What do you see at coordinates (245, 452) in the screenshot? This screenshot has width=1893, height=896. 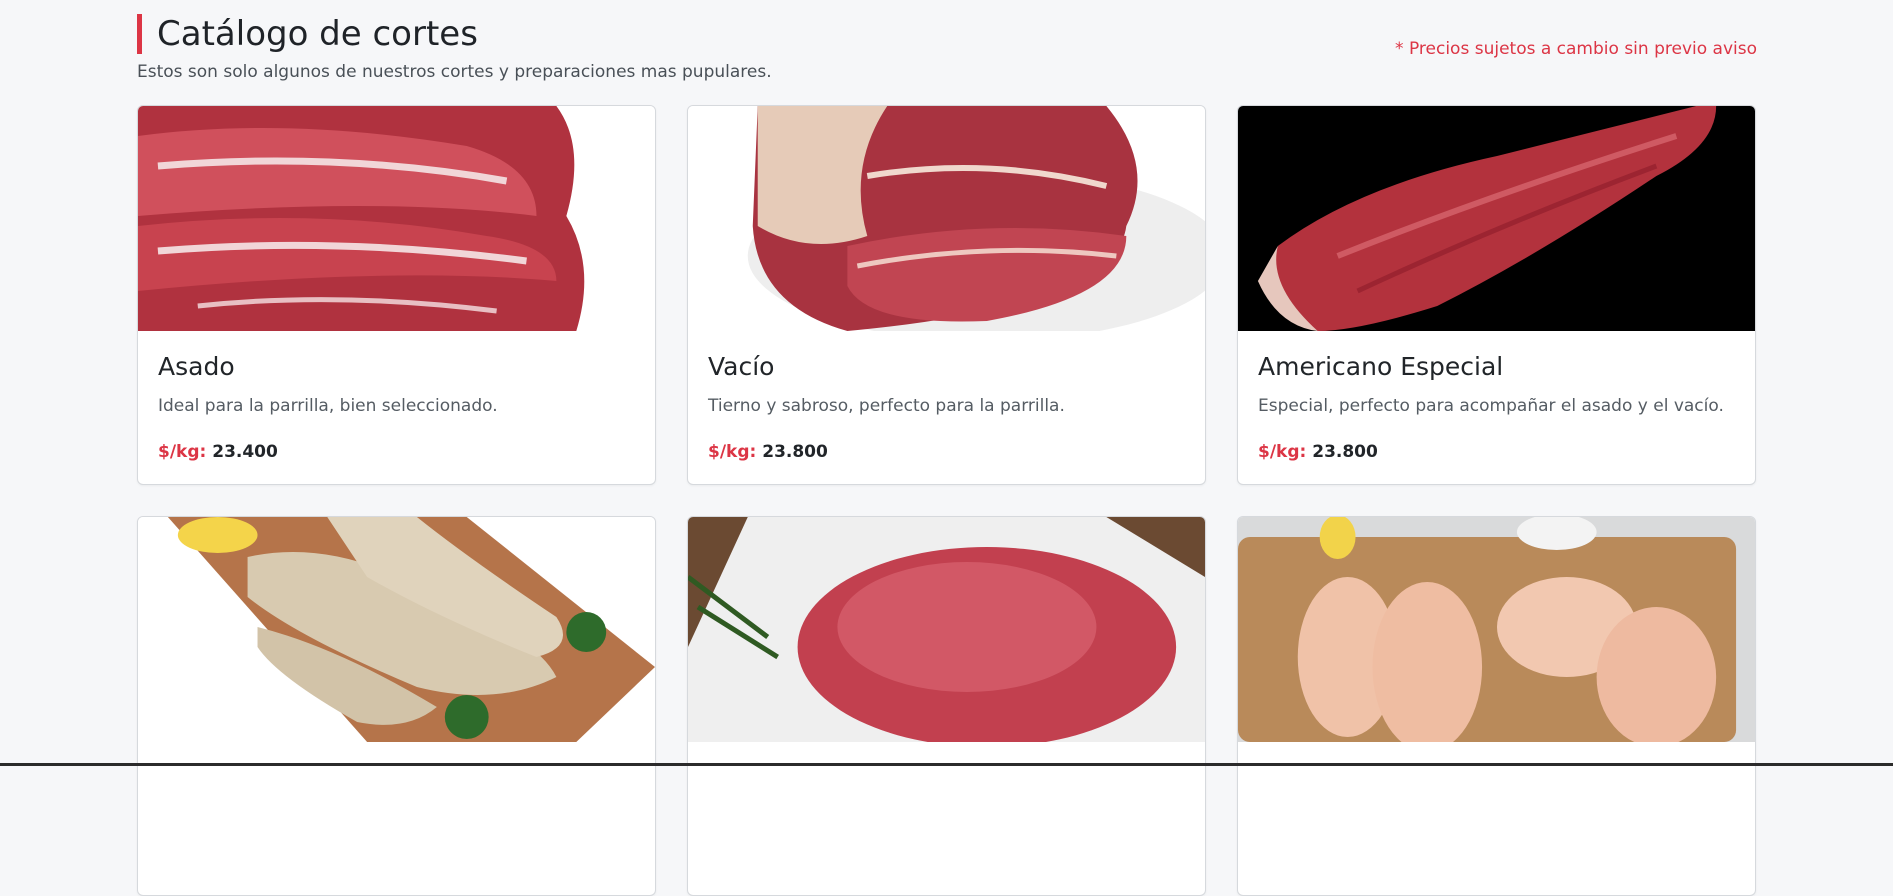 I see `price-value: 23.400` at bounding box center [245, 452].